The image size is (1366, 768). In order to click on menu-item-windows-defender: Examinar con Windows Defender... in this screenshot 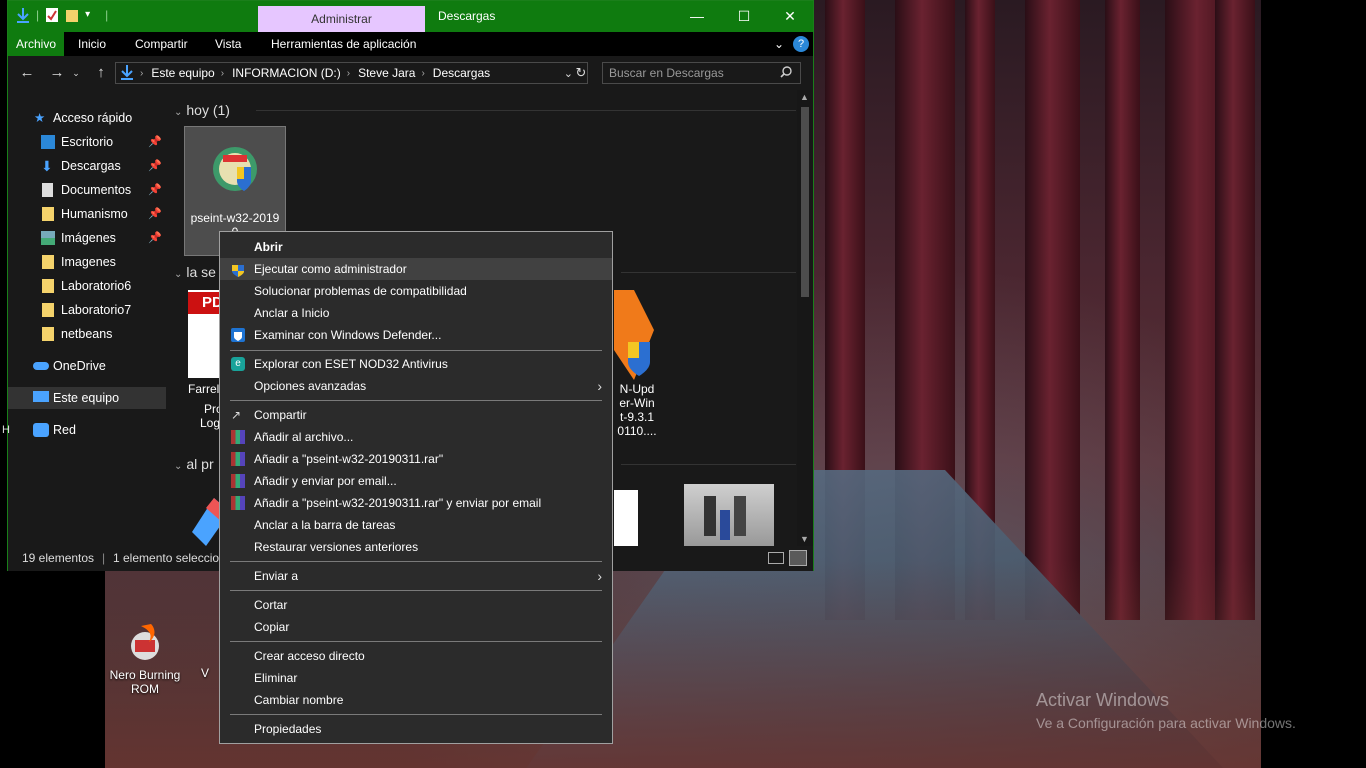, I will do `click(416, 335)`.